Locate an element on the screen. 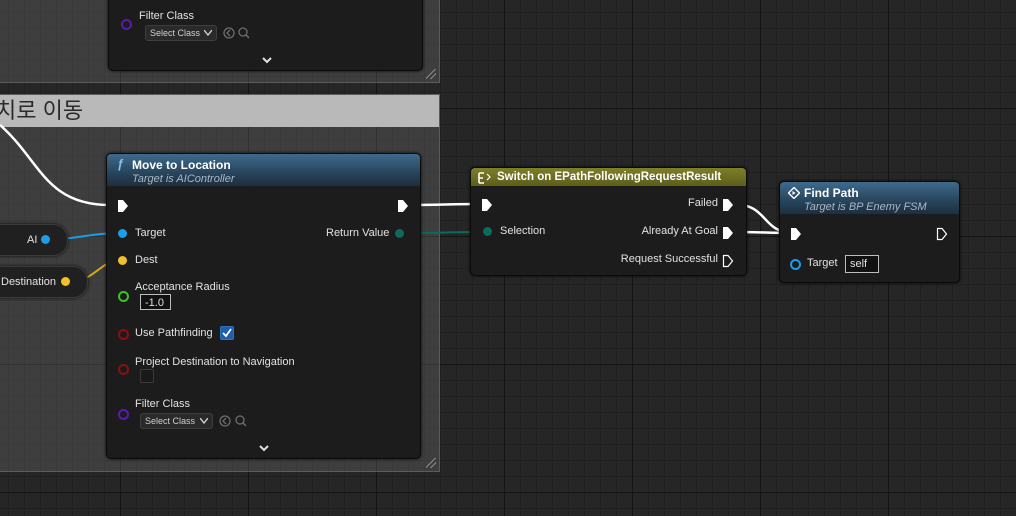  target-label: Target is located at coordinates (150, 233).